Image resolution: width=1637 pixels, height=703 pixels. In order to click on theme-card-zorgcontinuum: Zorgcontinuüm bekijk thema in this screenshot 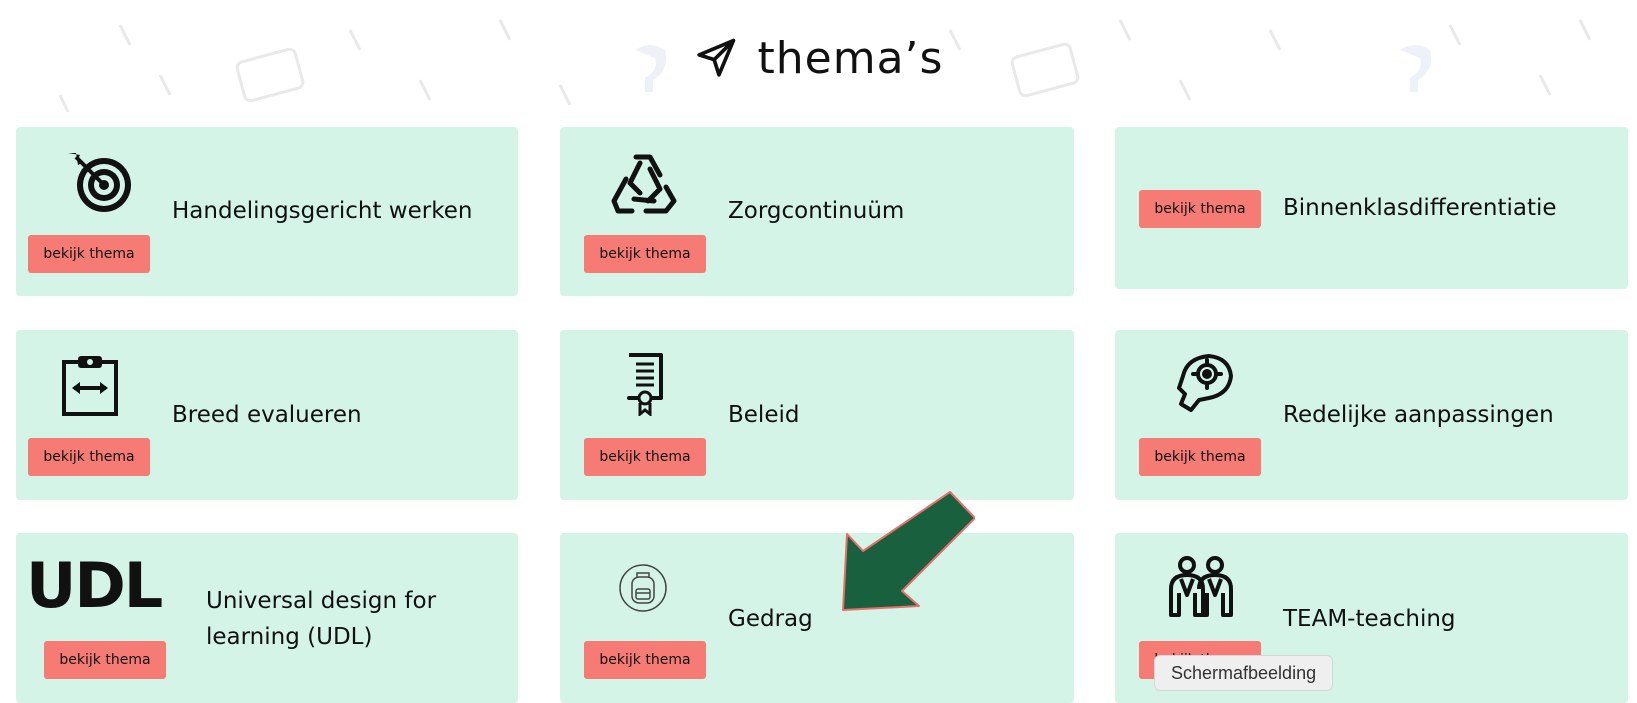, I will do `click(817, 211)`.